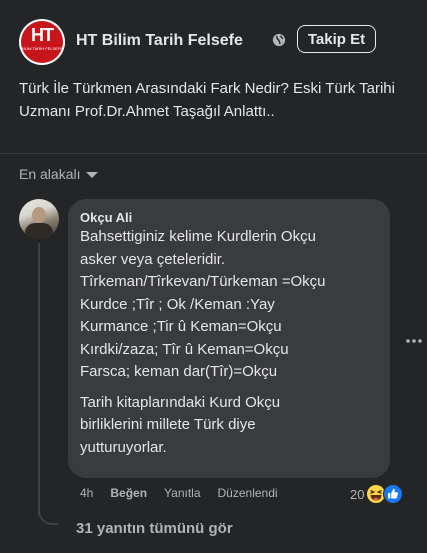 The image size is (427, 553). I want to click on comment-line: yutturuyorlar., so click(123, 447).